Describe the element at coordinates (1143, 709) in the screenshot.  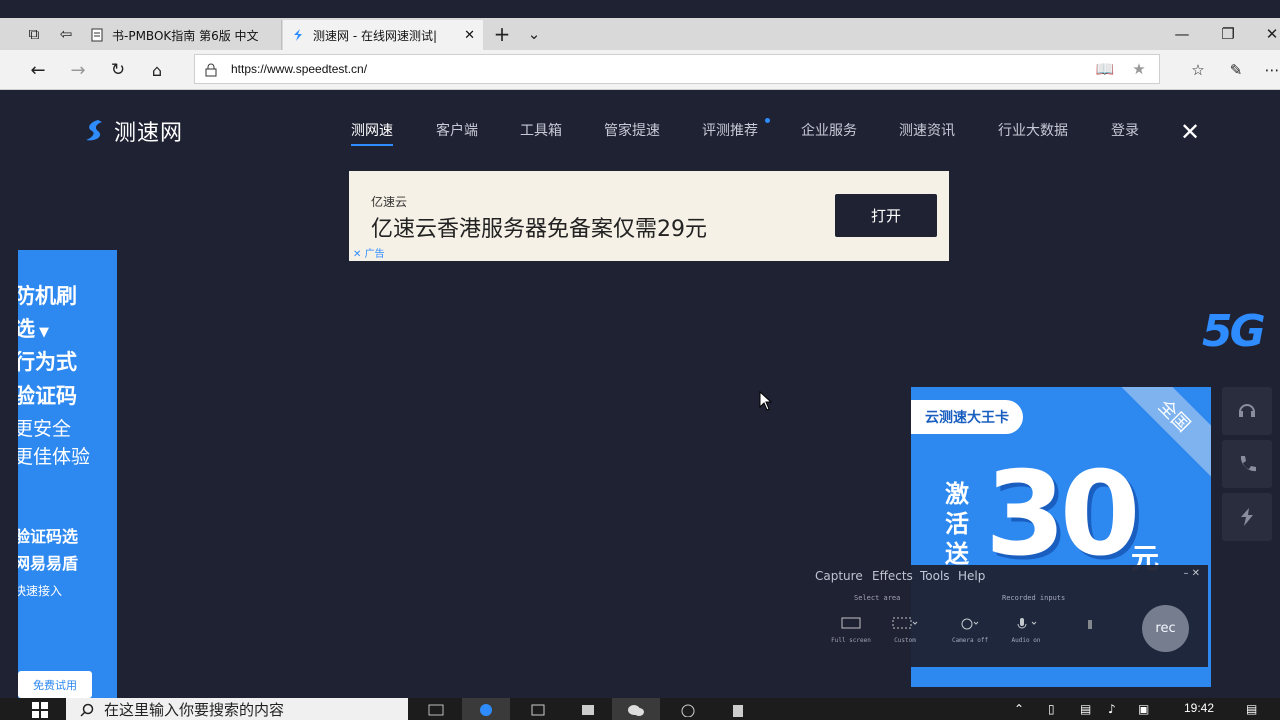
I see `input-method-icon: ▣` at that location.